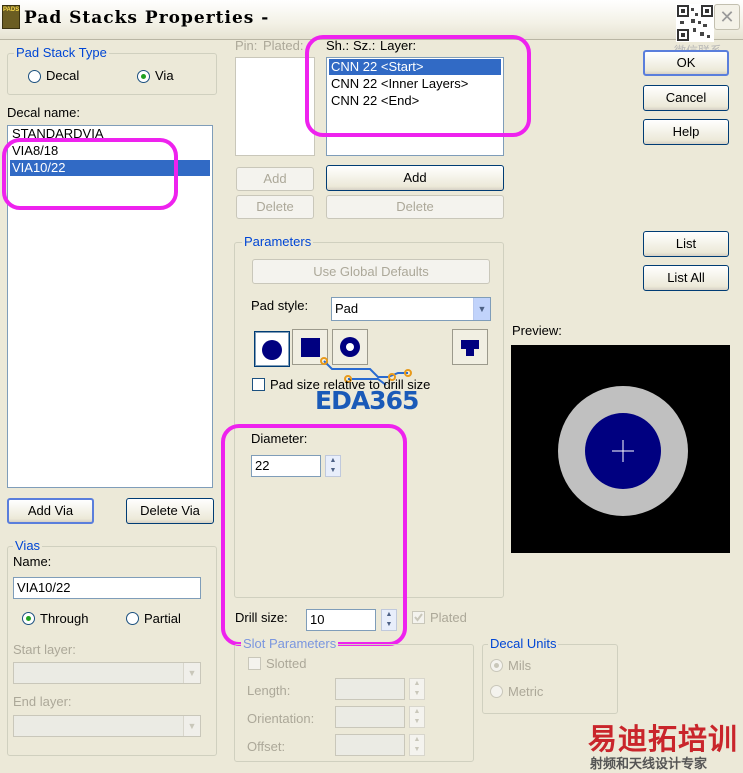  I want to click on layer-add-button: Add, so click(415, 178).